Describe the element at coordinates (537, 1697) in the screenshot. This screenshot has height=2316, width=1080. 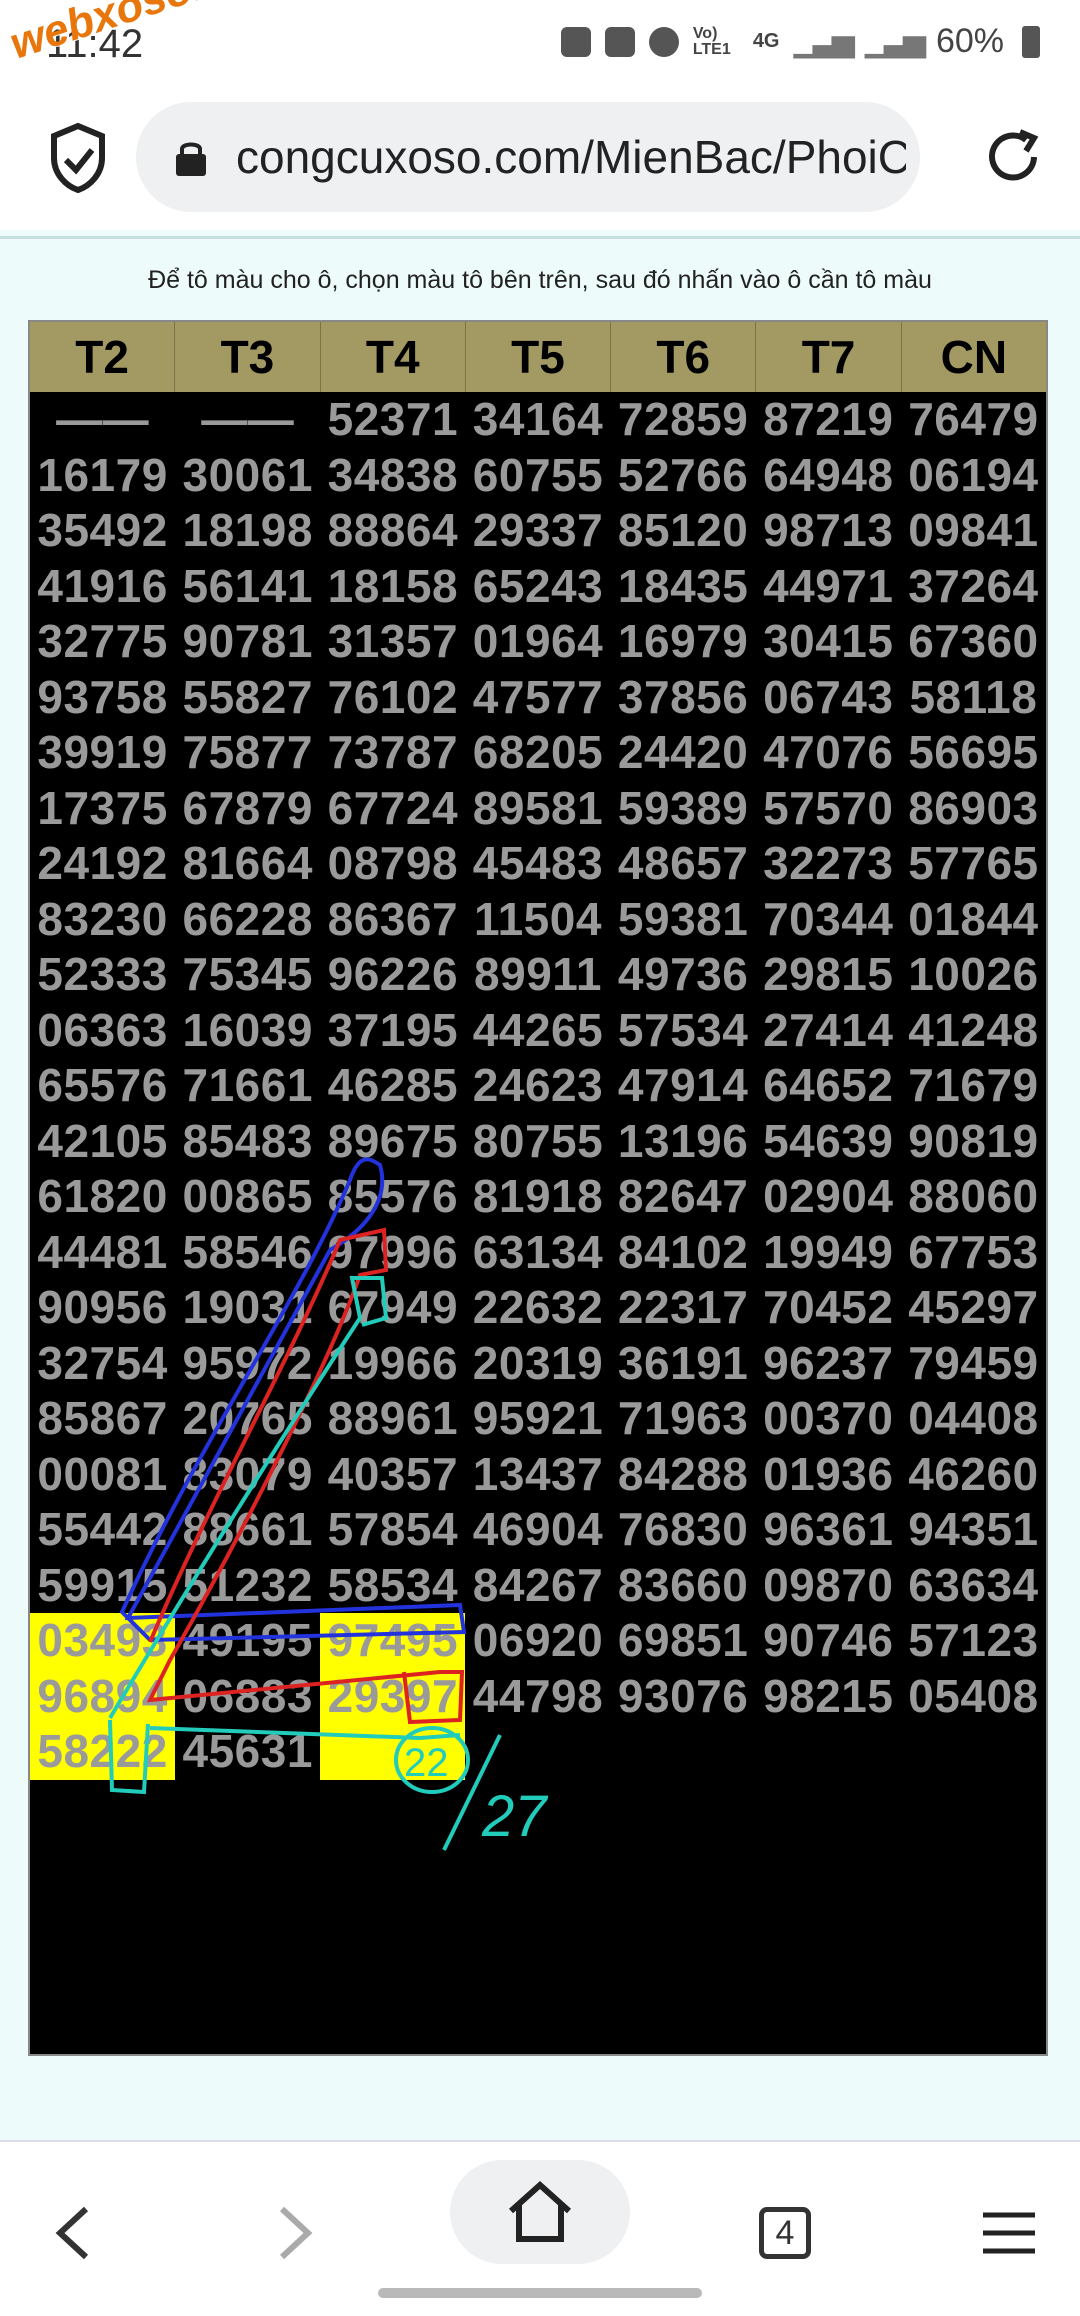
I see `result-cell: 44798` at that location.